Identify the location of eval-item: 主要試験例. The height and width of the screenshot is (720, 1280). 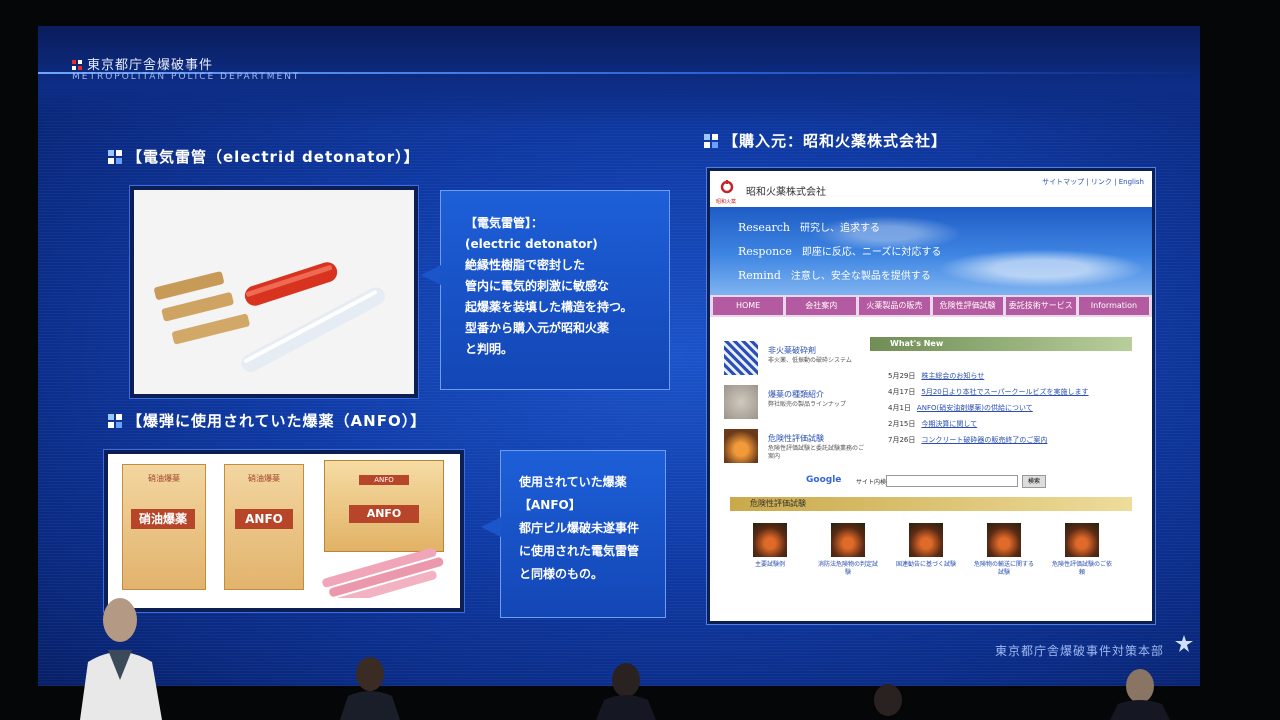
(770, 546).